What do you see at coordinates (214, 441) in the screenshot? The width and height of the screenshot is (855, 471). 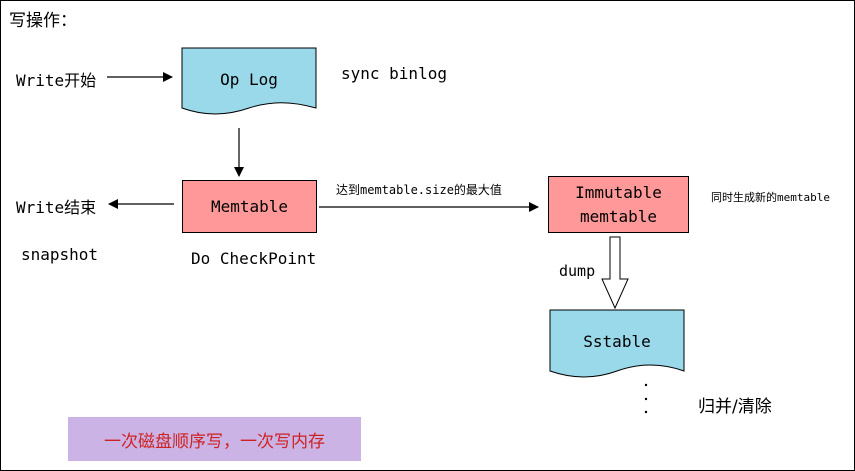 I see `summary-note-text: 一次磁盘顺序写，一次写内存` at bounding box center [214, 441].